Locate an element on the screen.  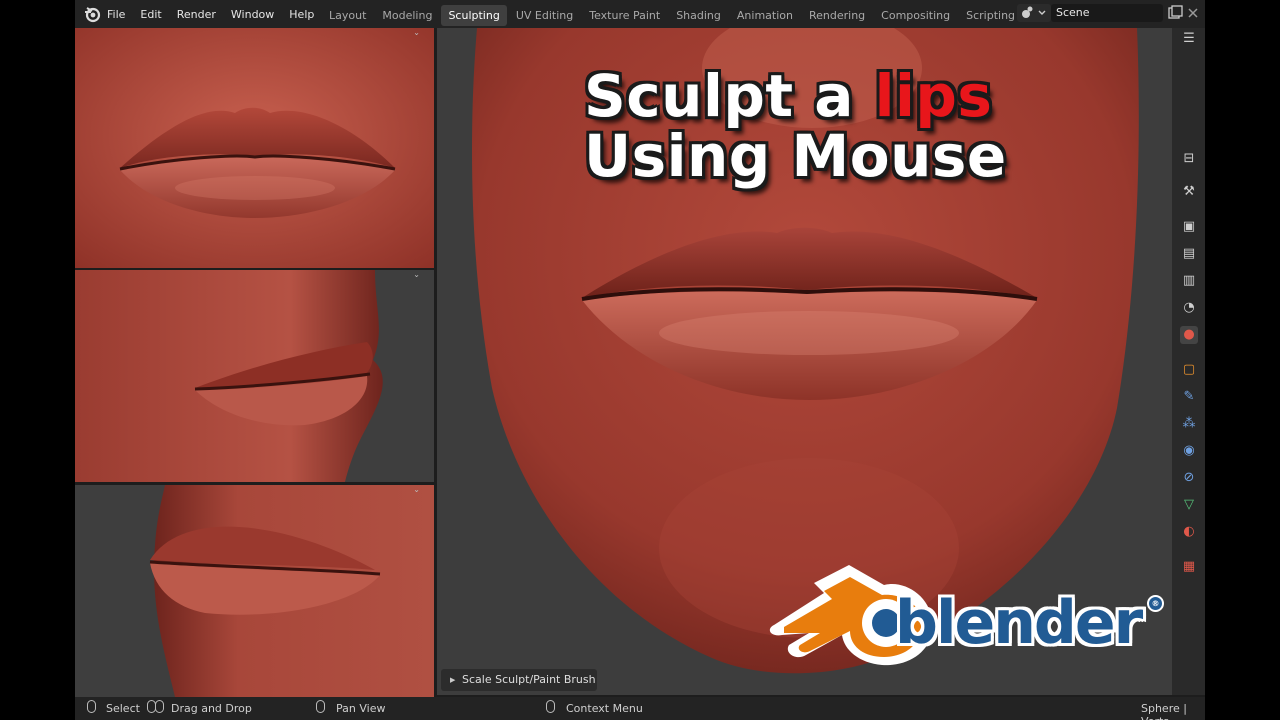
output-icon: ▤ is located at coordinates (1189, 254).